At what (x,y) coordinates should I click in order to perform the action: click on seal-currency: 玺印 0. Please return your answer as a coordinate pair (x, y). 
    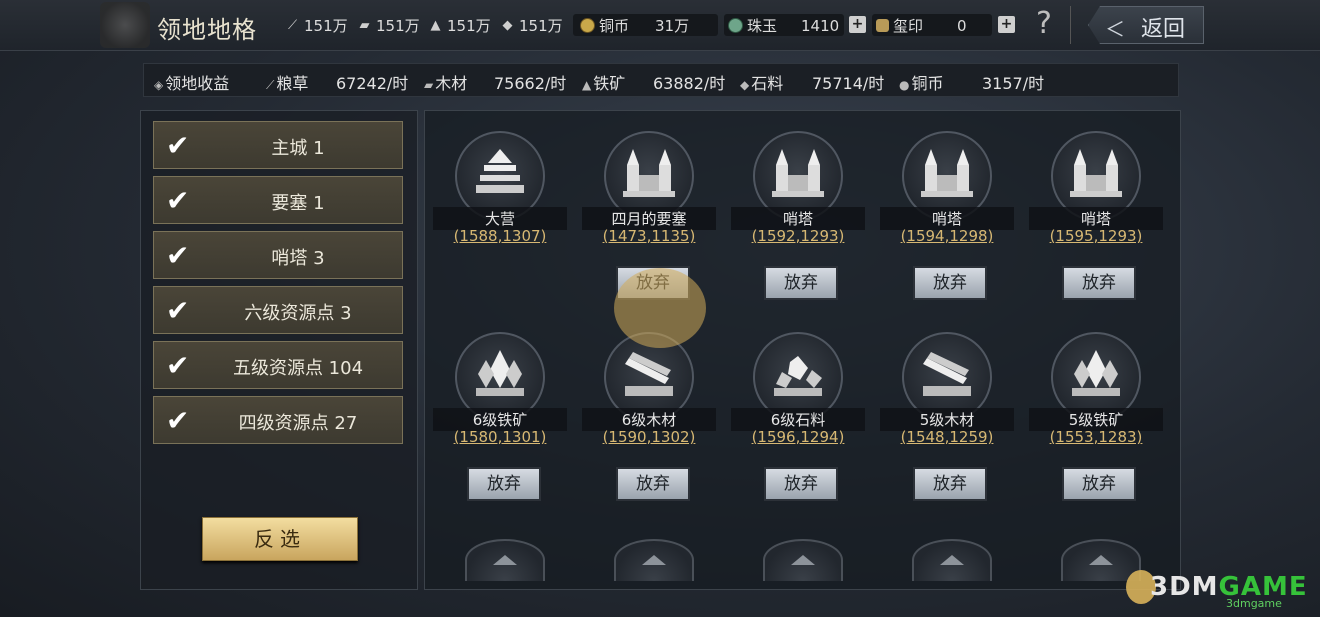
    Looking at the image, I should click on (921, 25).